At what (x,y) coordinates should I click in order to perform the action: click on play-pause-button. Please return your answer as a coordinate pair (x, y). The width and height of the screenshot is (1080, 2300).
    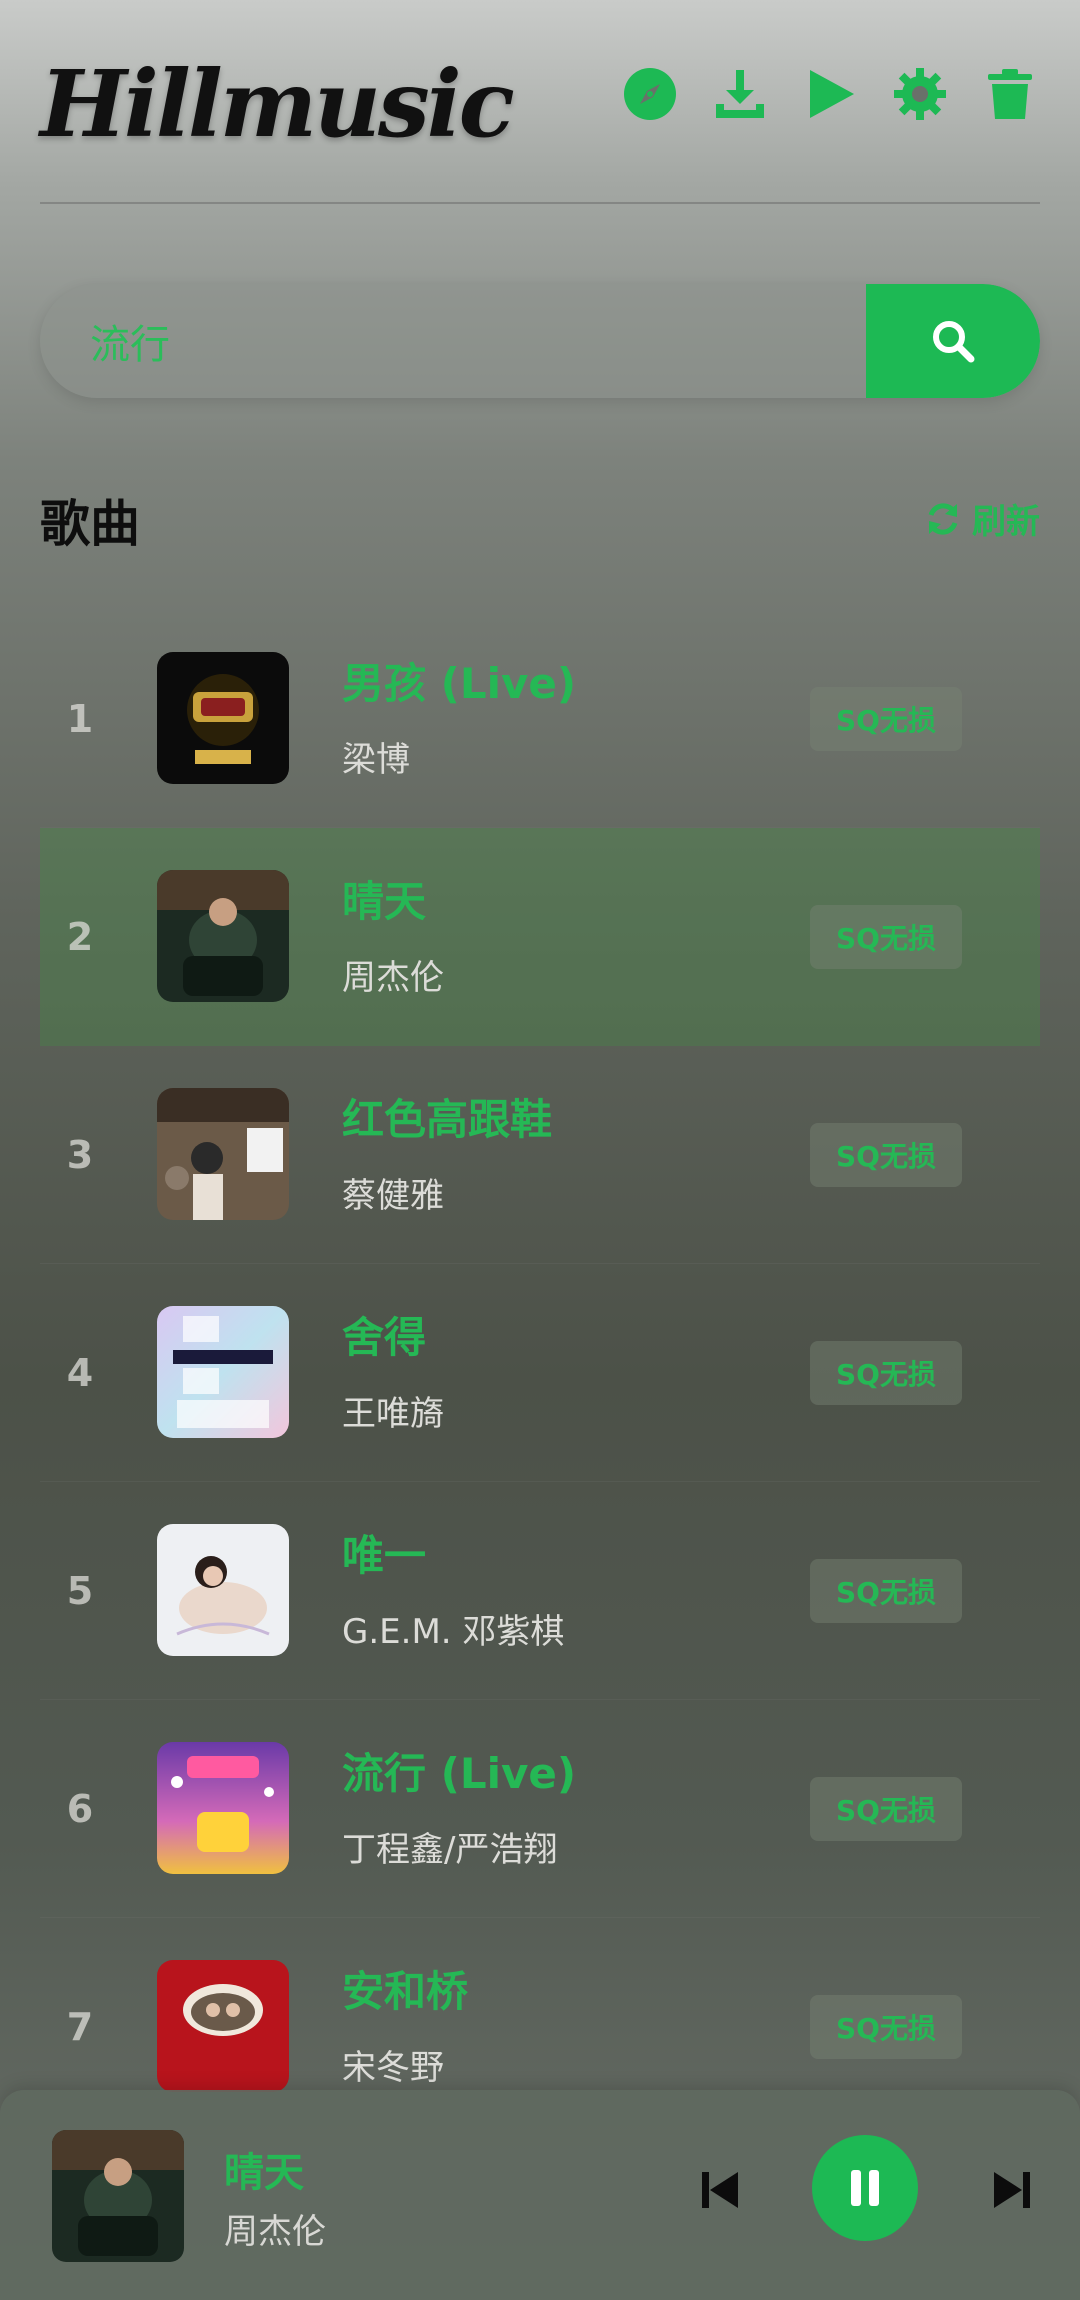
    Looking at the image, I should click on (865, 2188).